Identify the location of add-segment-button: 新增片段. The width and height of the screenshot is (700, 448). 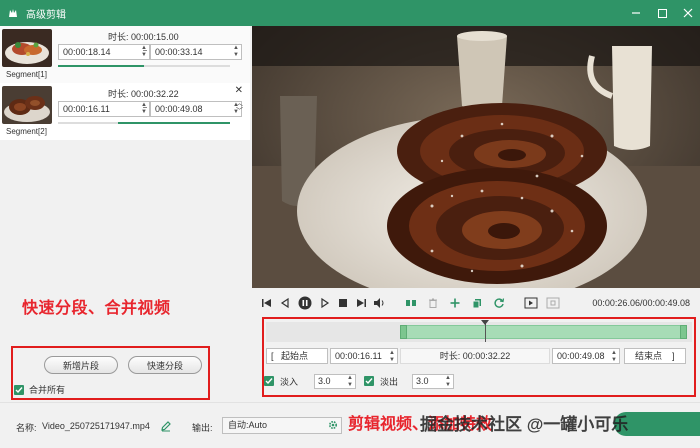
(81, 365).